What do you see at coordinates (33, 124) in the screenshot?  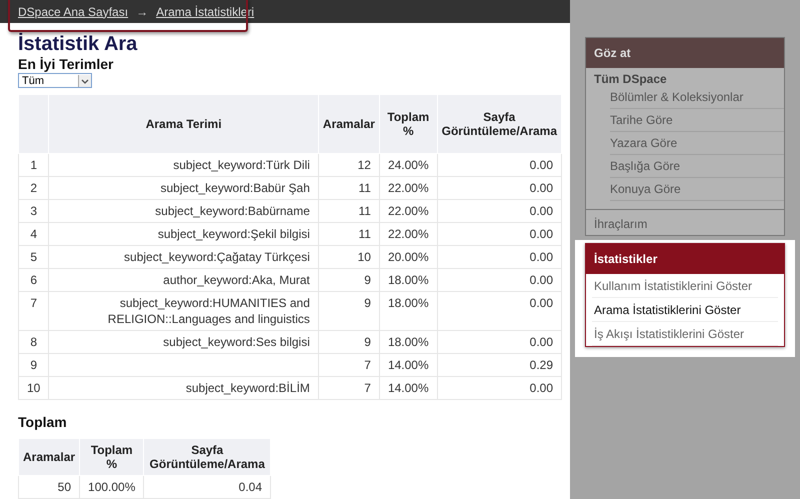 I see `column-header` at bounding box center [33, 124].